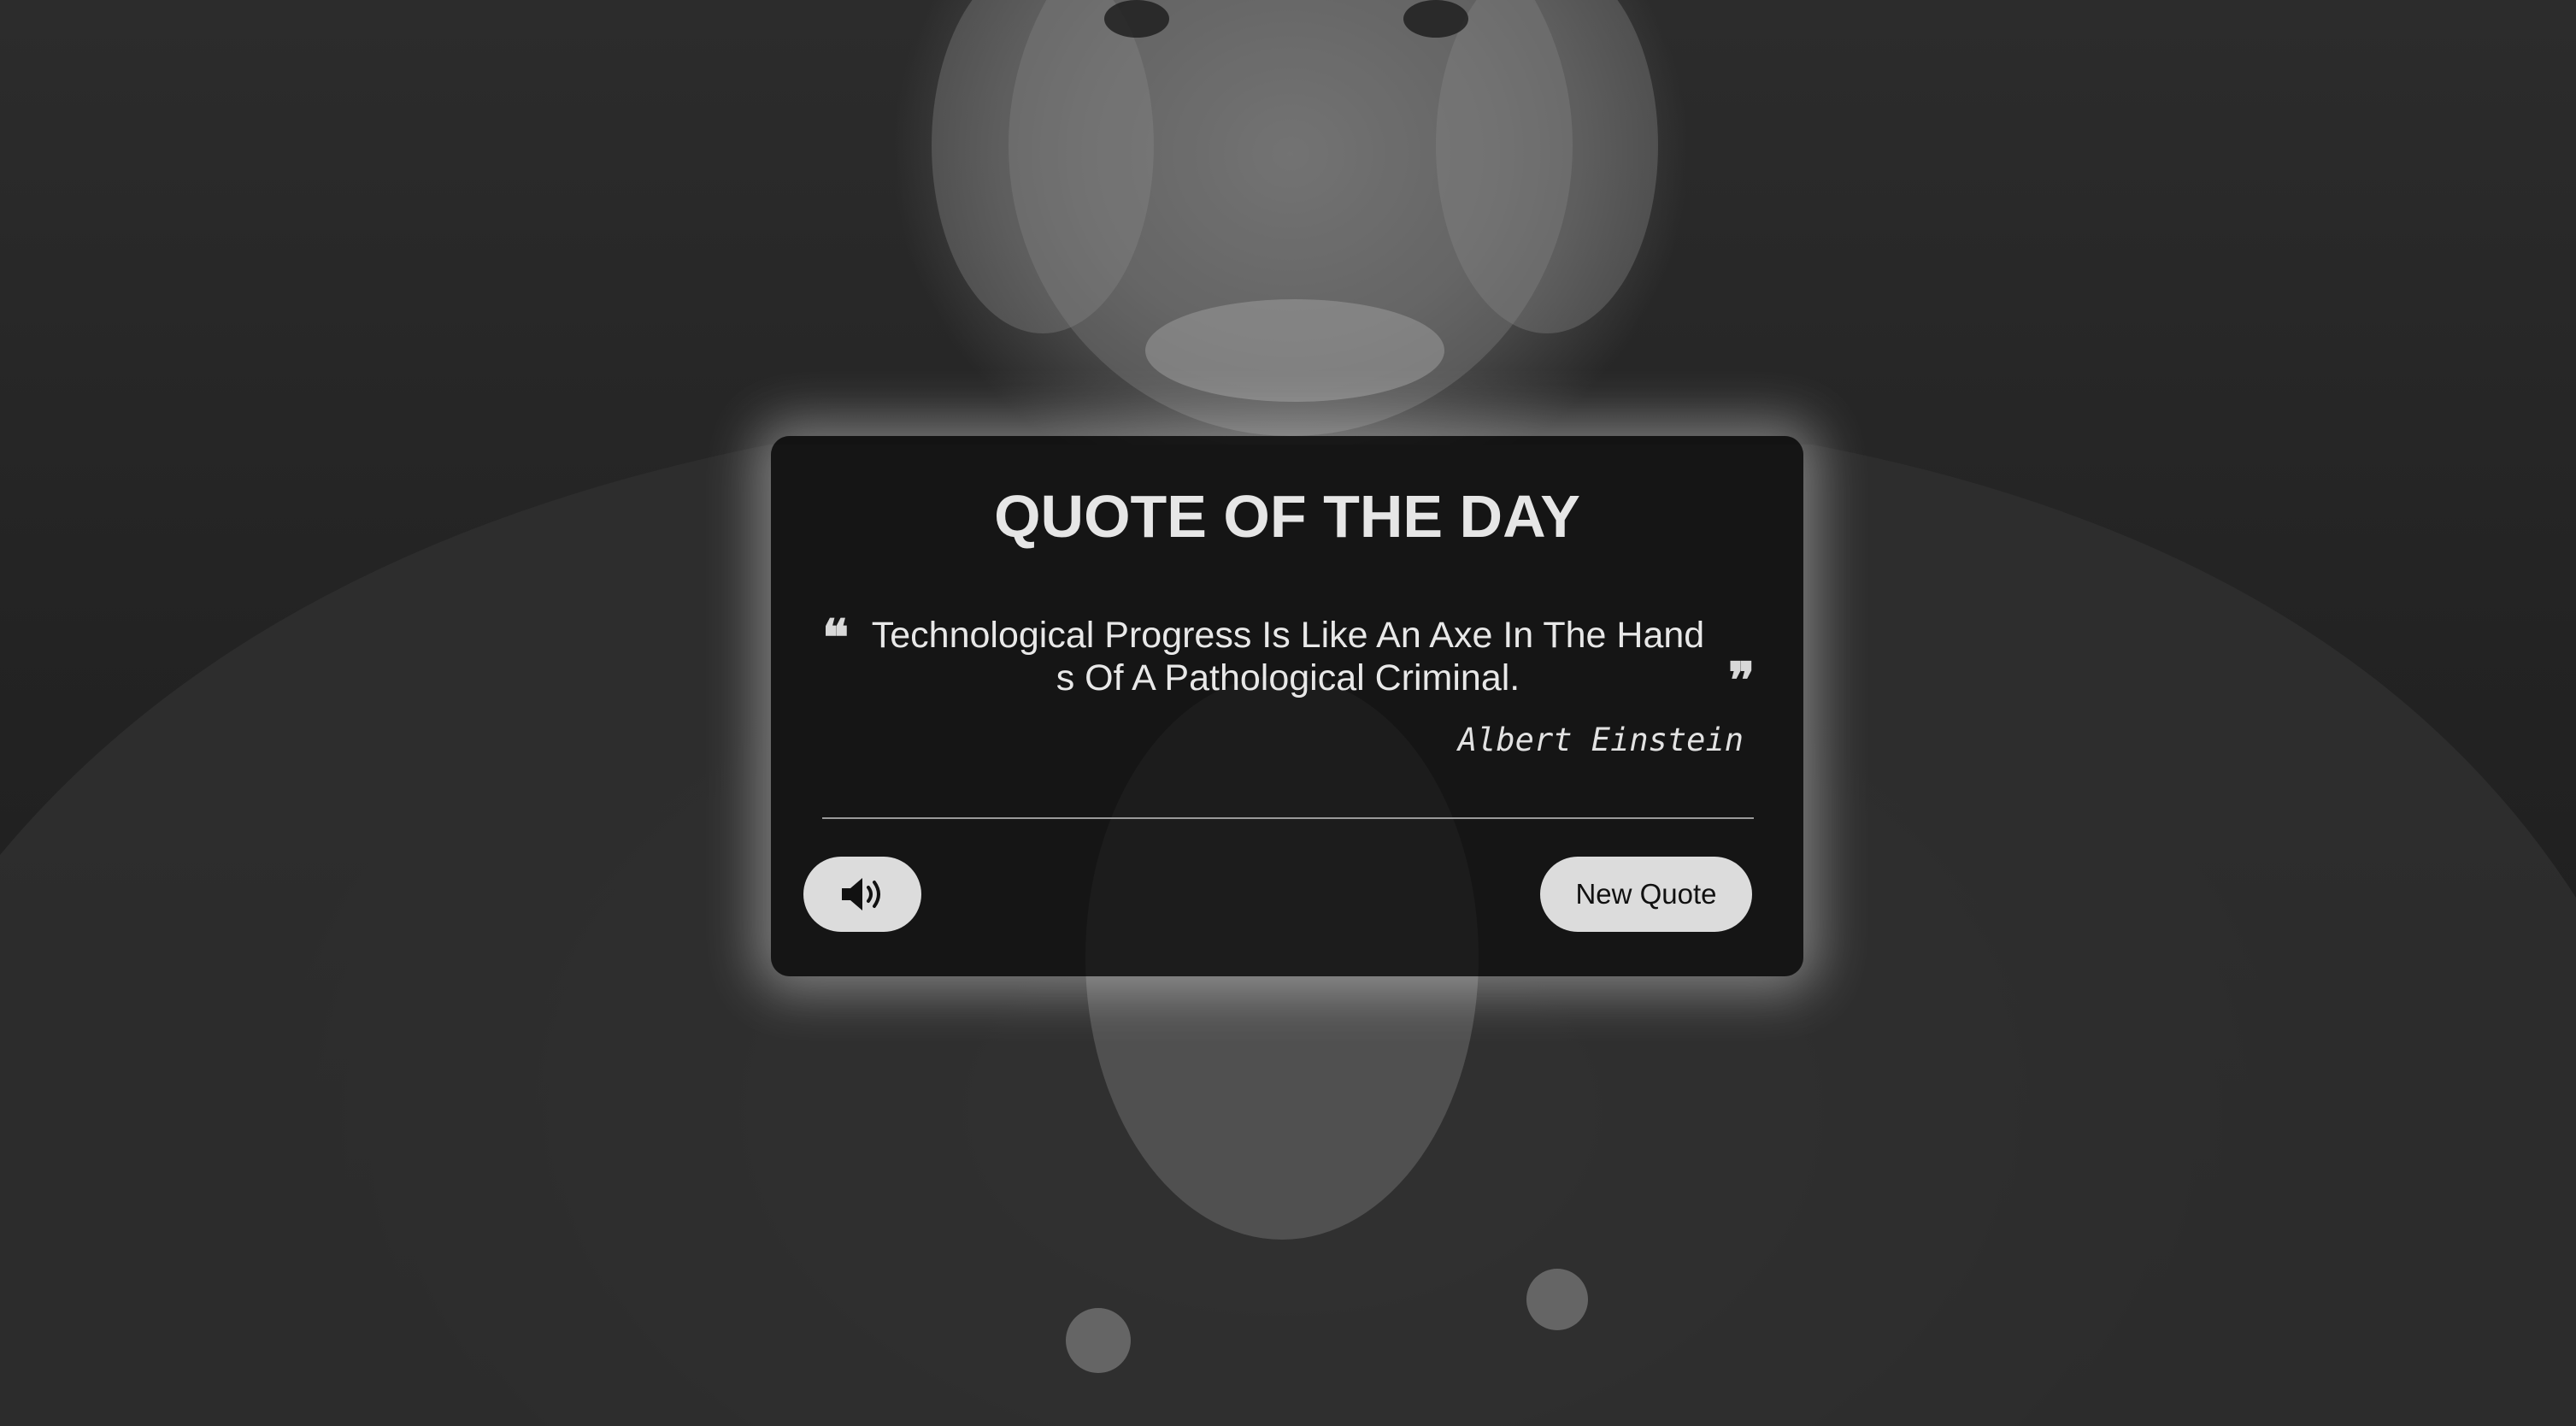 This screenshot has height=1426, width=2576. Describe the element at coordinates (1742, 681) in the screenshot. I see `close-quote-icon: ❞` at that location.